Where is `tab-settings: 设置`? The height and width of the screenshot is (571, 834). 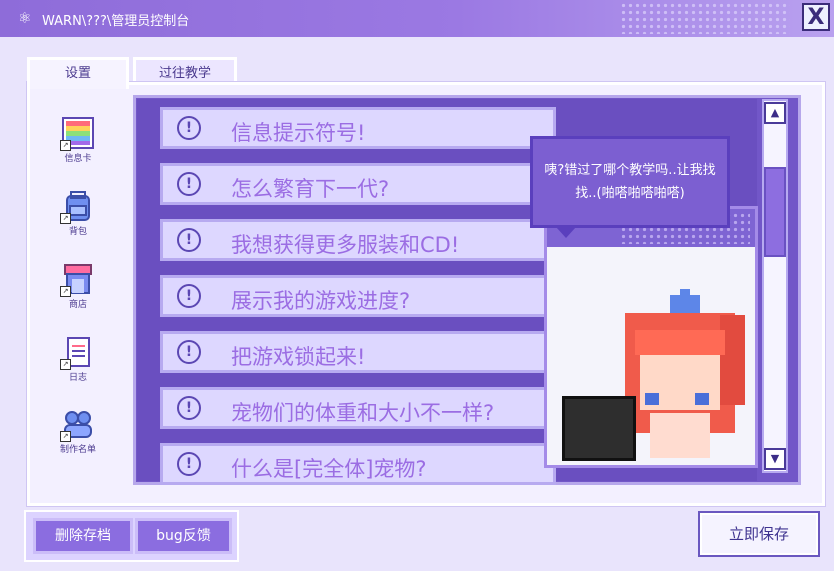
tab-settings: 设置 is located at coordinates (78, 73).